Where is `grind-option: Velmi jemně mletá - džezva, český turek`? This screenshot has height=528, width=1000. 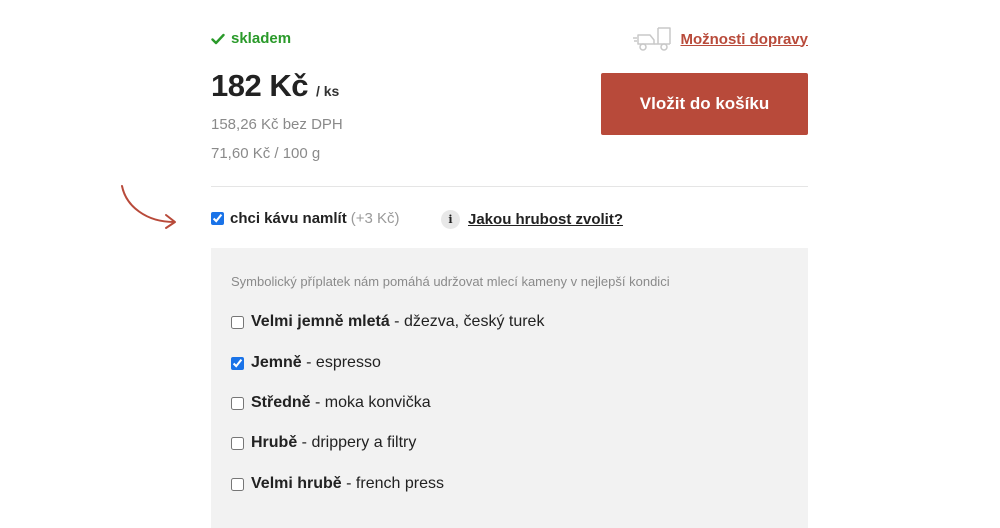
grind-option: Velmi jemně mletá - džezva, český turek is located at coordinates (387, 322).